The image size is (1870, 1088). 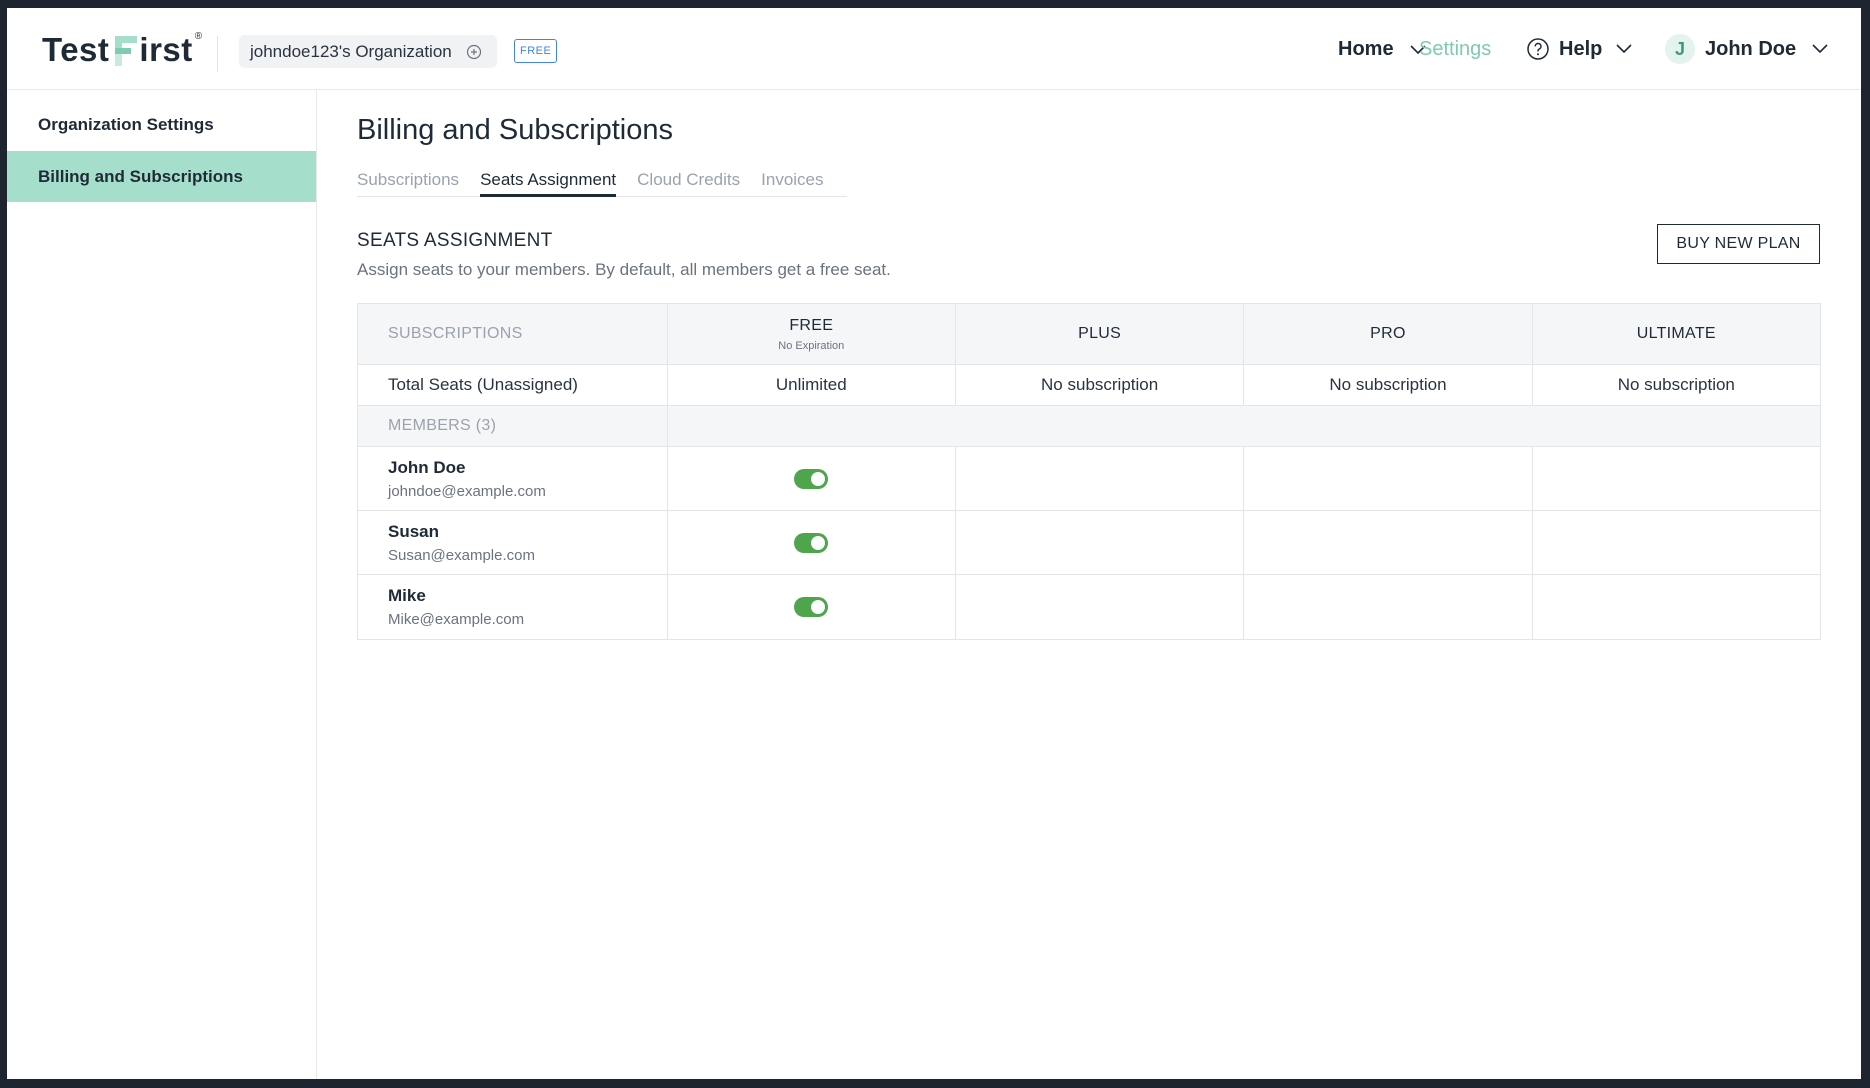 What do you see at coordinates (427, 467) in the screenshot?
I see `member-name: John Doe` at bounding box center [427, 467].